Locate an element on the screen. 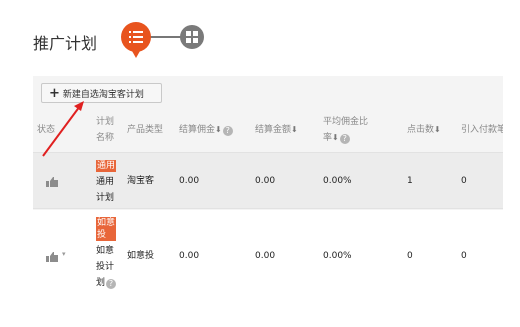 This screenshot has height=327, width=520. plus-icon: + is located at coordinates (54, 93).